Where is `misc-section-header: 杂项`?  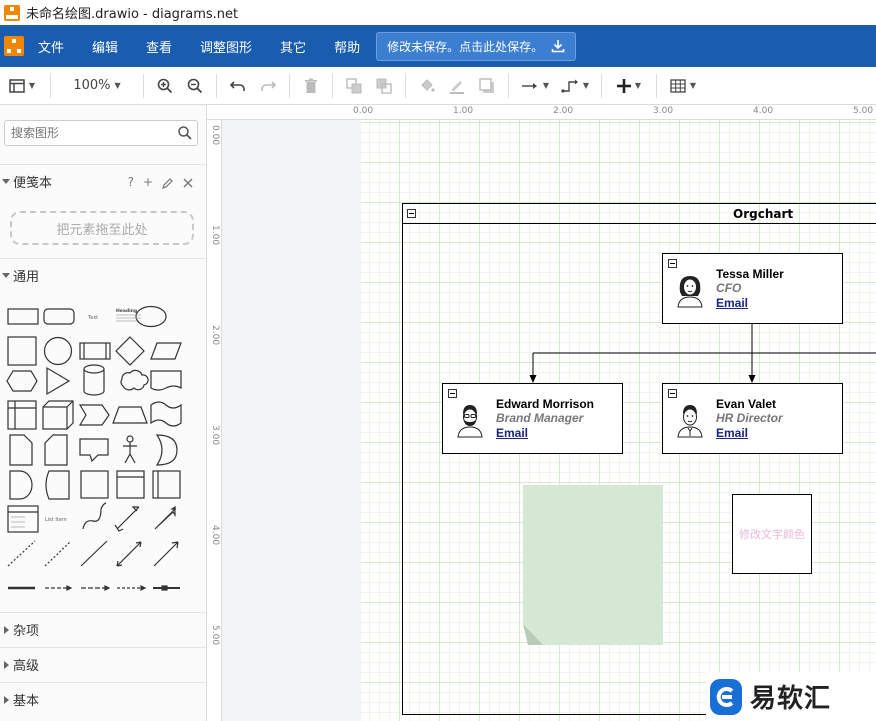
misc-section-header: 杂项 is located at coordinates (103, 629).